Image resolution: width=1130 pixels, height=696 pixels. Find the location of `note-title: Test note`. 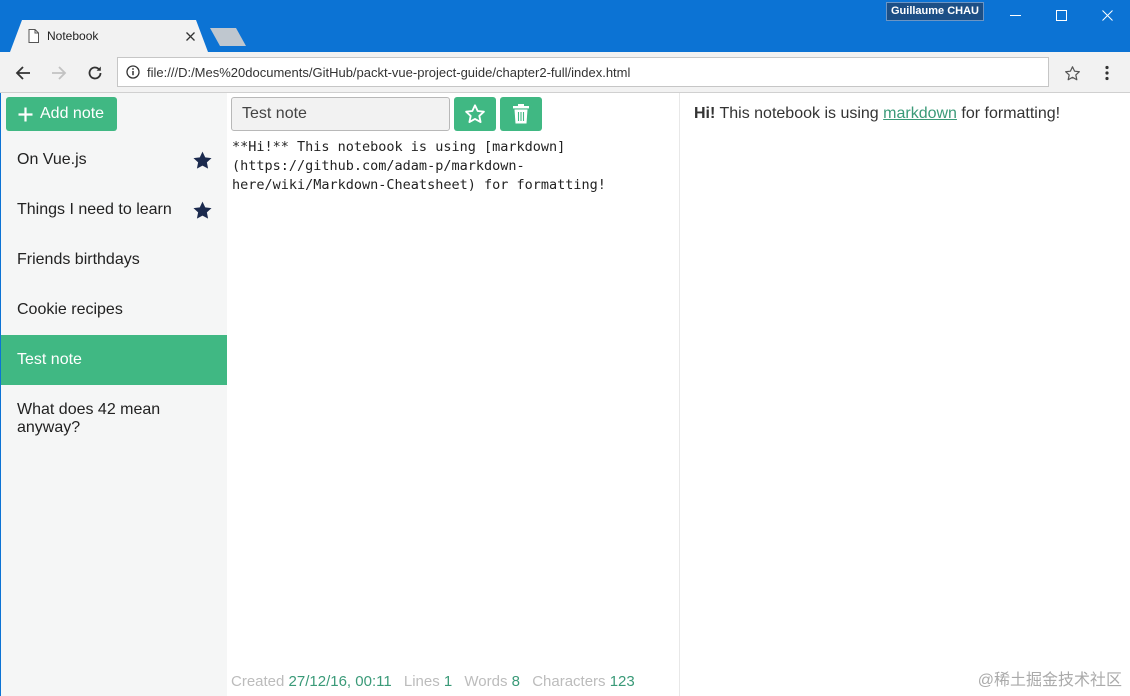

note-title: Test note is located at coordinates (49, 359).